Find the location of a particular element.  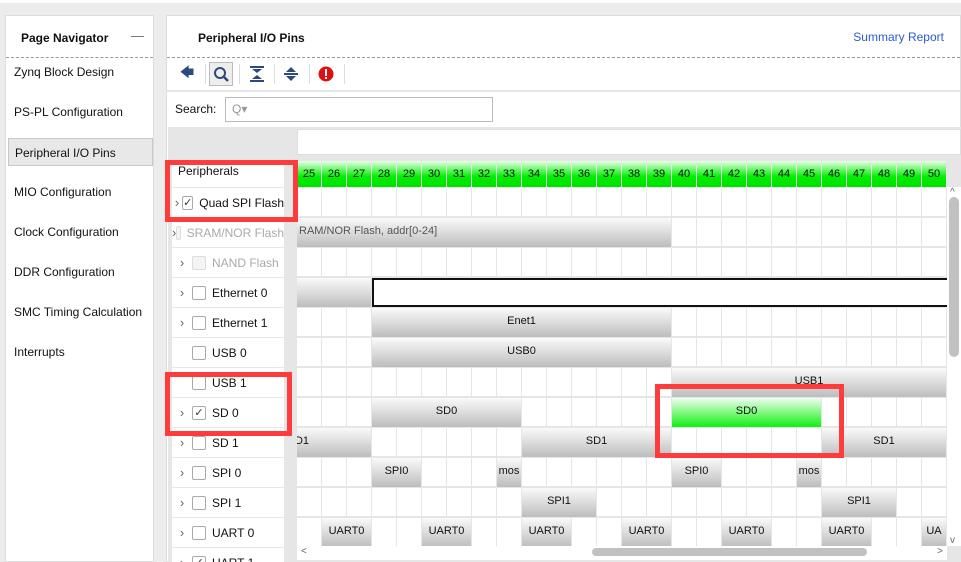

nav-item: Interrupts is located at coordinates (80, 352).